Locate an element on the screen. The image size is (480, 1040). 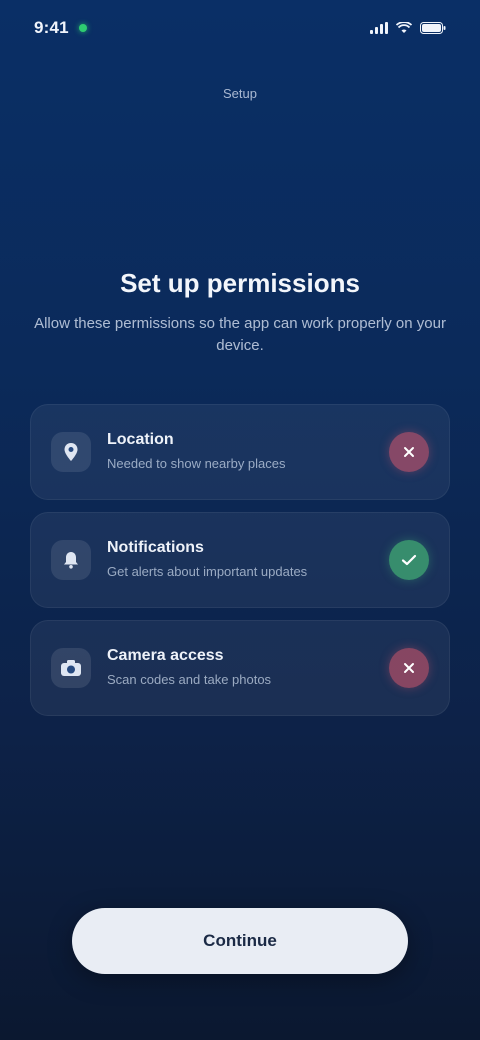
permission-description: Scan codes and take photos is located at coordinates (189, 679).